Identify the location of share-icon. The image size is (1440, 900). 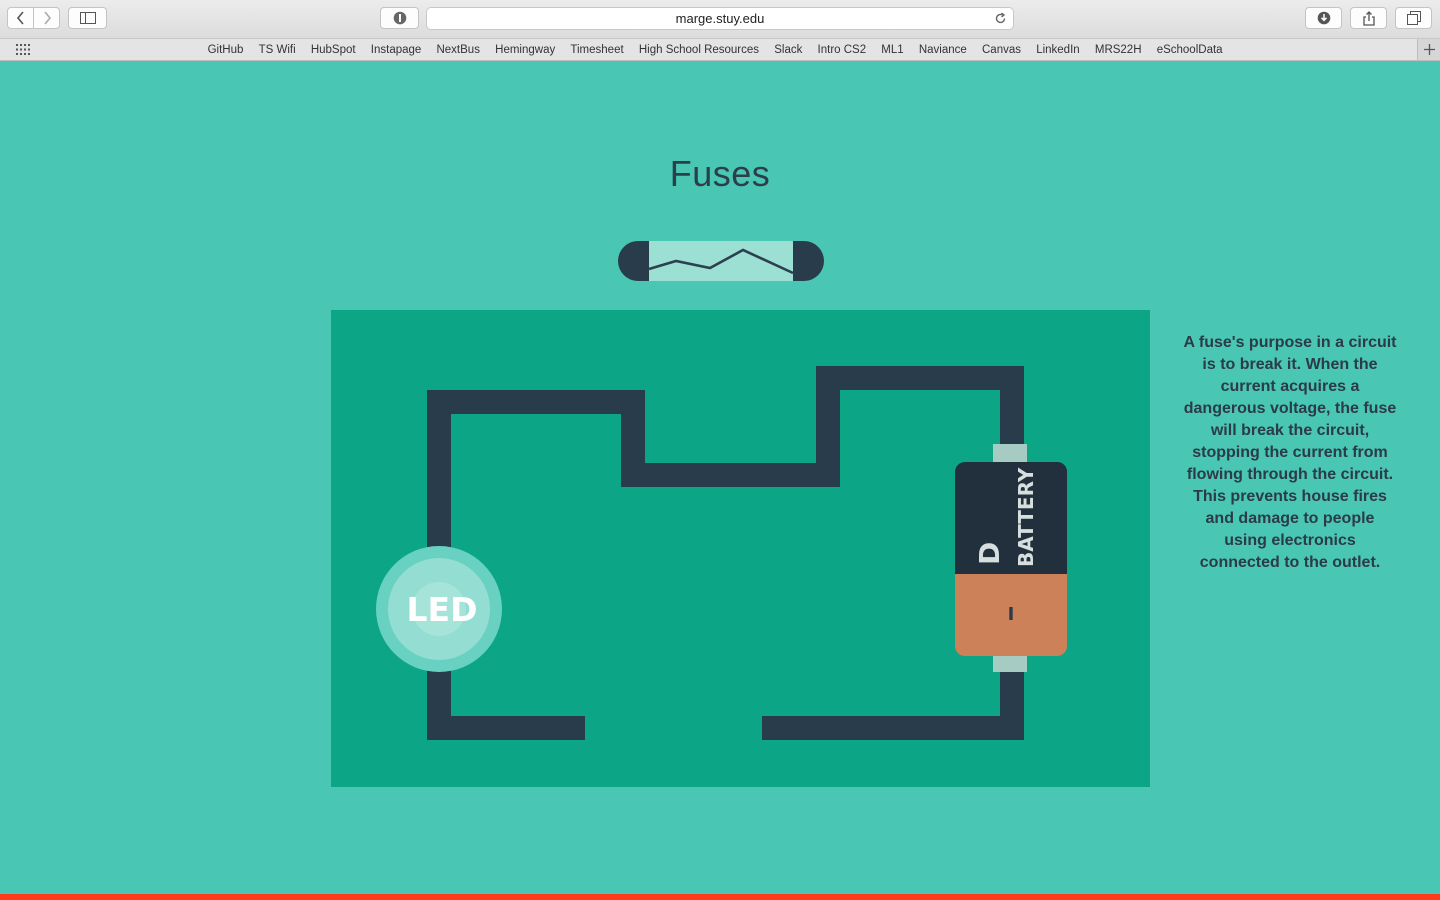
(1368, 18).